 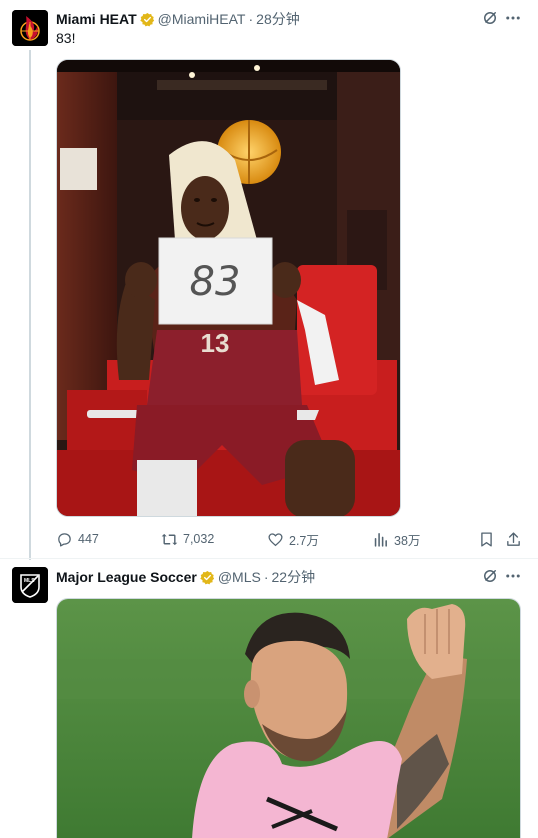 I want to click on jersey-number: 13, so click(x=215, y=343).